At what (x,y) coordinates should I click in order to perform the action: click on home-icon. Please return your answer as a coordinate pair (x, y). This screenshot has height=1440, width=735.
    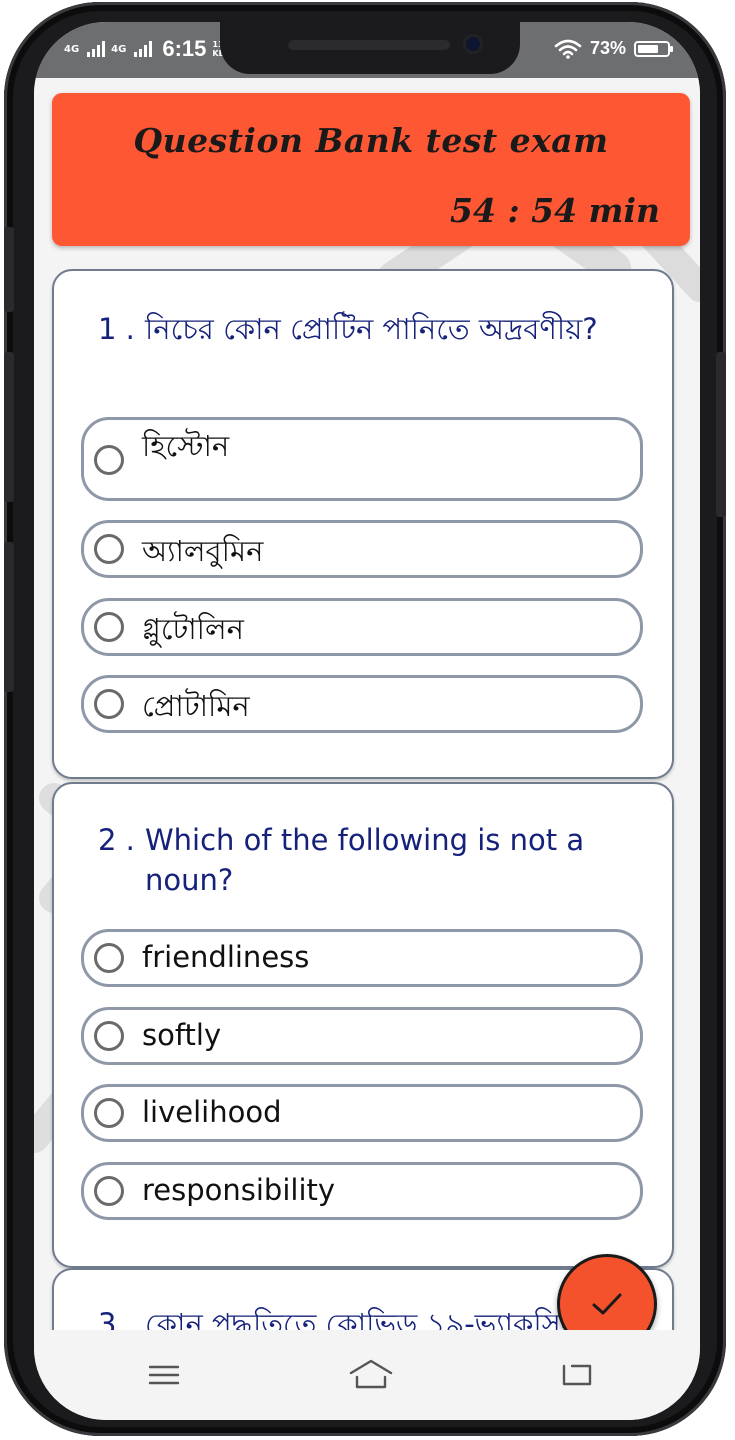
    Looking at the image, I should click on (371, 1374).